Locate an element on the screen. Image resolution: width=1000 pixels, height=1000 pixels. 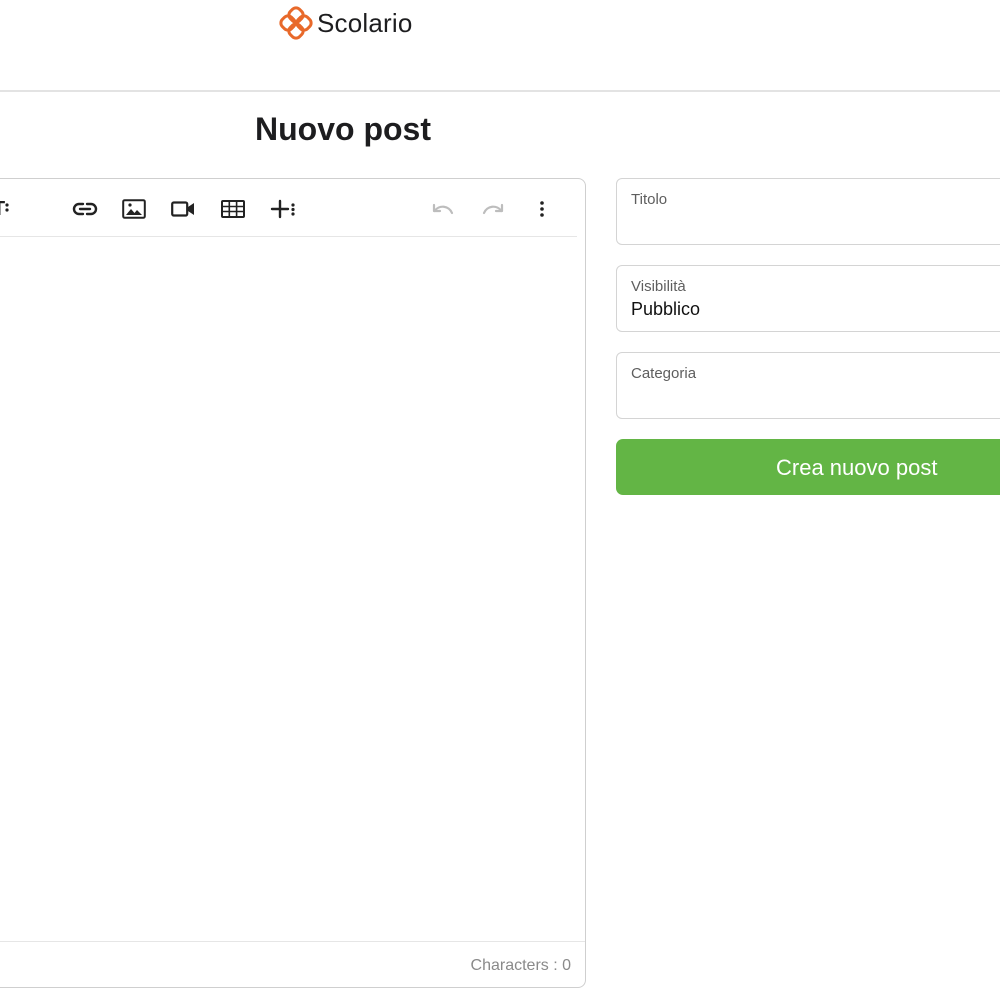
undo-button is located at coordinates (443, 209).